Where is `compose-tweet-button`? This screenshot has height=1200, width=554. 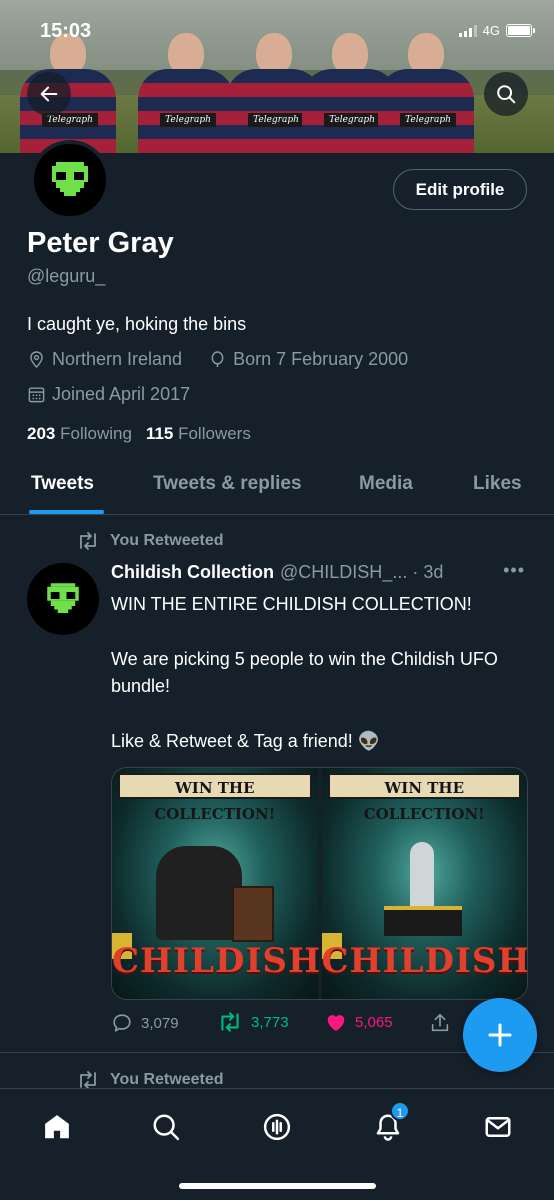 compose-tweet-button is located at coordinates (500, 1035).